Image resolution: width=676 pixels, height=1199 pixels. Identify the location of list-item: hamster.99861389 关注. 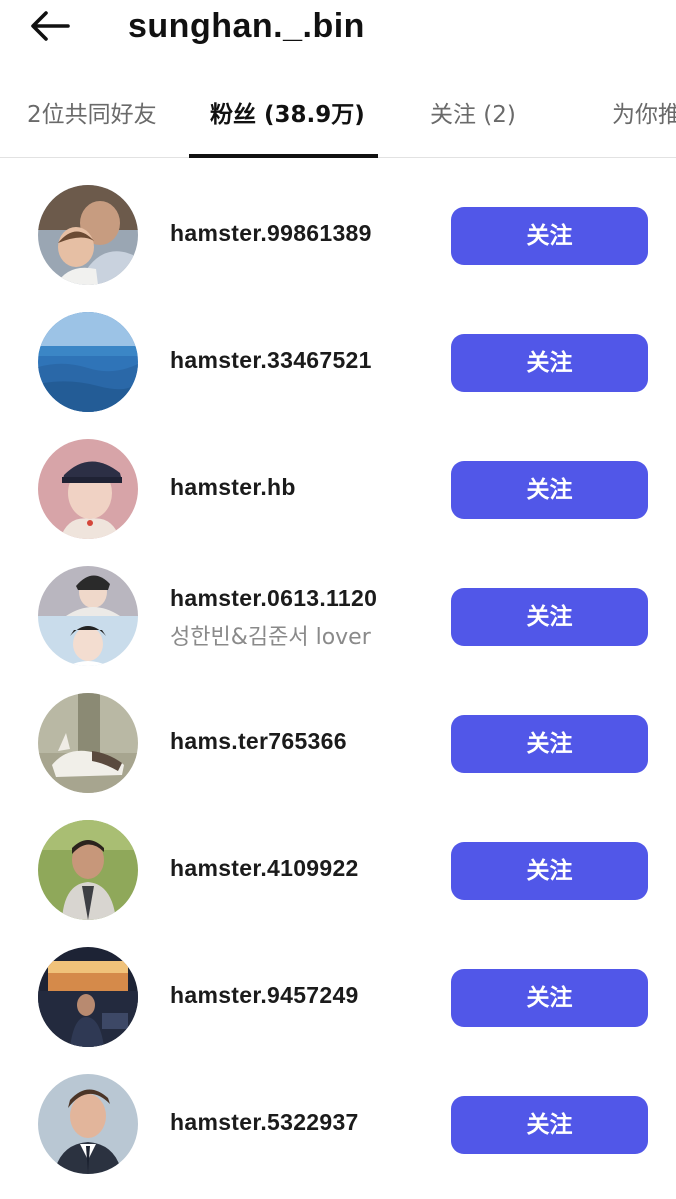
(338, 227).